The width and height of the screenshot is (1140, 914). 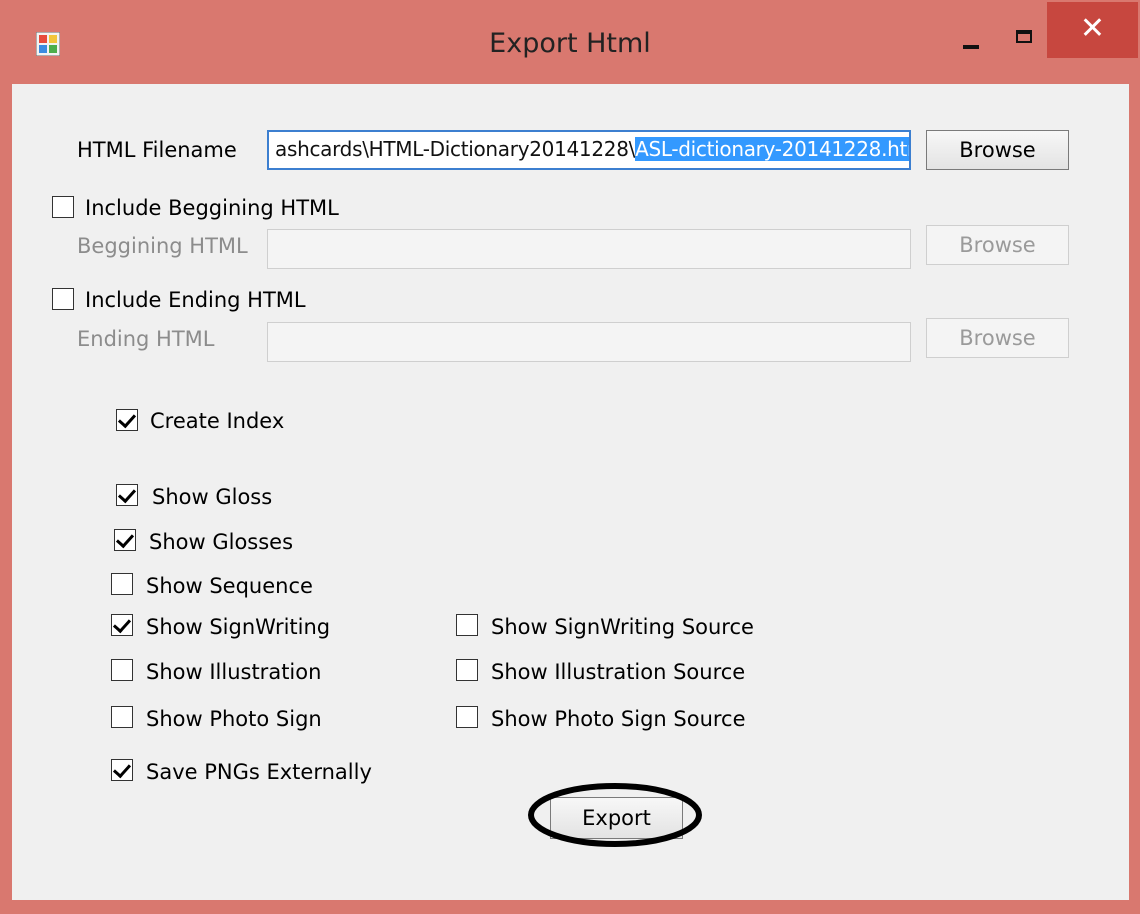 What do you see at coordinates (259, 772) in the screenshot?
I see `save-pngs-externally-label: Save PNGs Externally` at bounding box center [259, 772].